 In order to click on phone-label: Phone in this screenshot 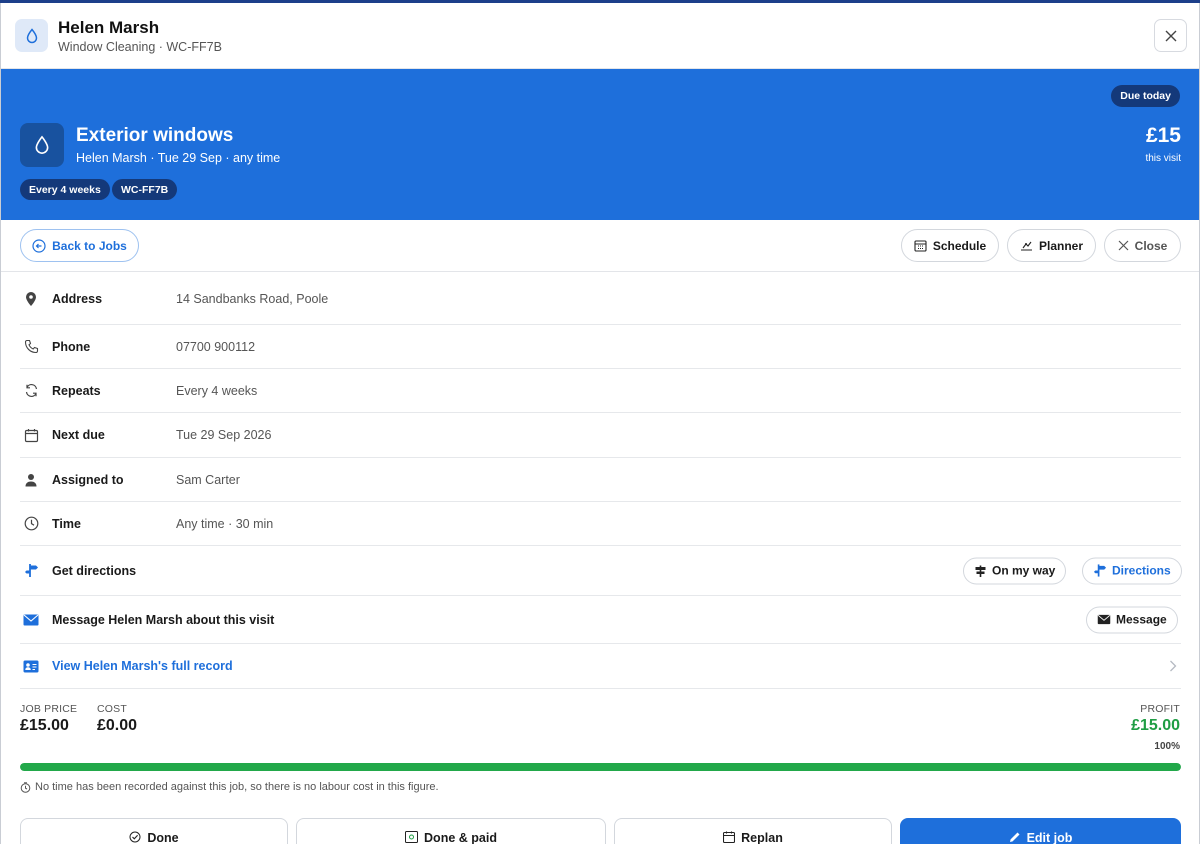, I will do `click(71, 346)`.